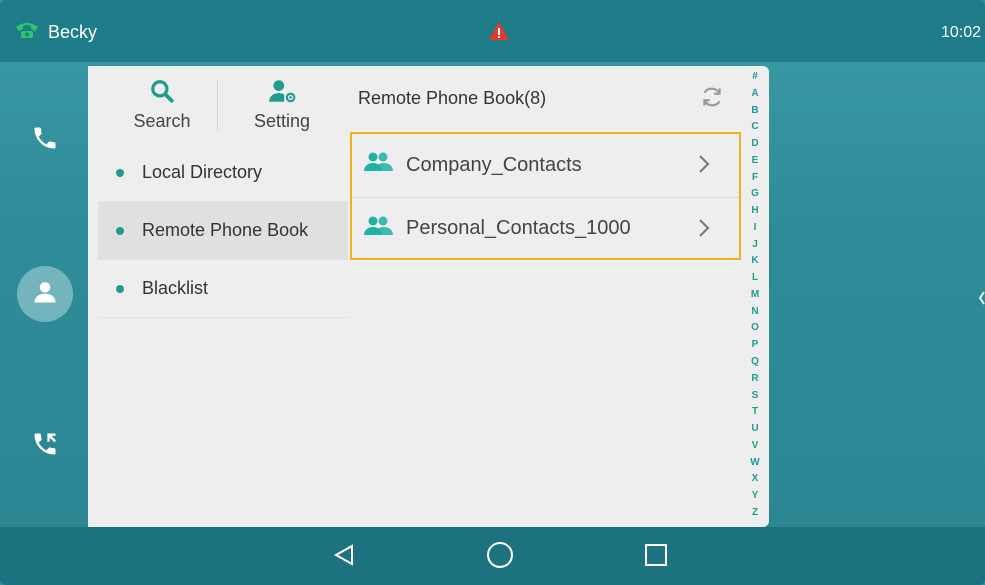 This screenshot has width=985, height=585. Describe the element at coordinates (754, 211) in the screenshot. I see `alphabet-letter: H` at that location.